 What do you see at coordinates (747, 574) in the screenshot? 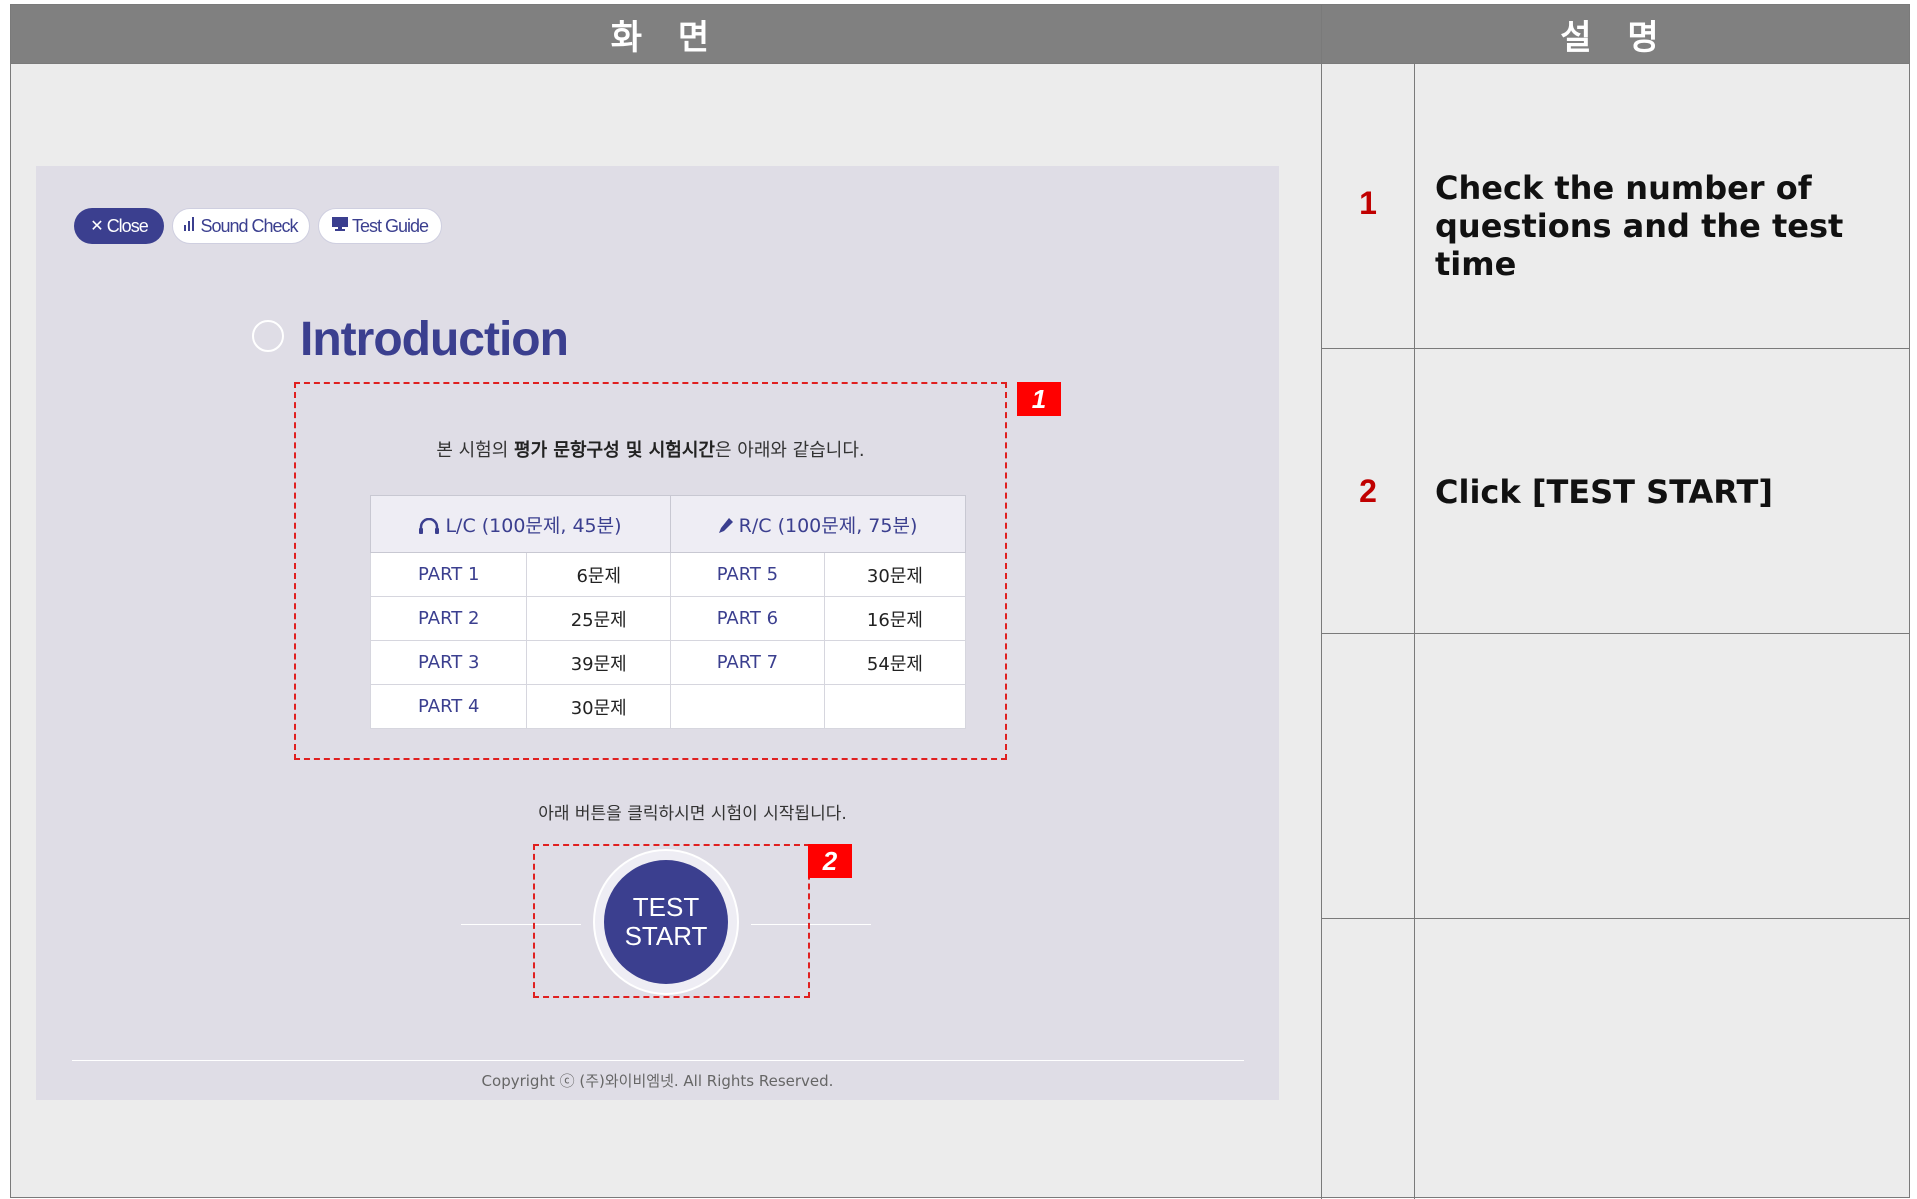
I see `rc-part: PART 5` at bounding box center [747, 574].